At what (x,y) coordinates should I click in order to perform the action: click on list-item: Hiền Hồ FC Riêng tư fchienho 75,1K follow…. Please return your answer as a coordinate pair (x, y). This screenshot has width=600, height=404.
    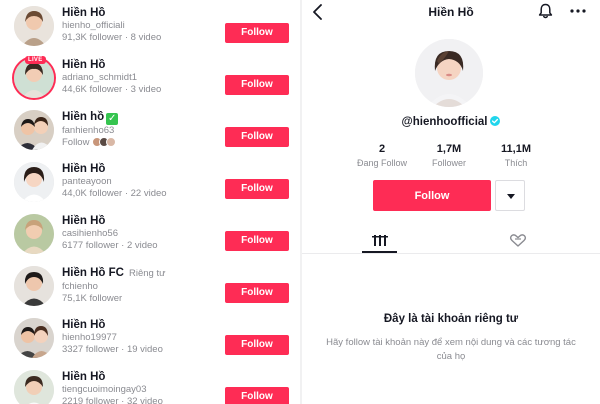
    Looking at the image, I should click on (150, 292).